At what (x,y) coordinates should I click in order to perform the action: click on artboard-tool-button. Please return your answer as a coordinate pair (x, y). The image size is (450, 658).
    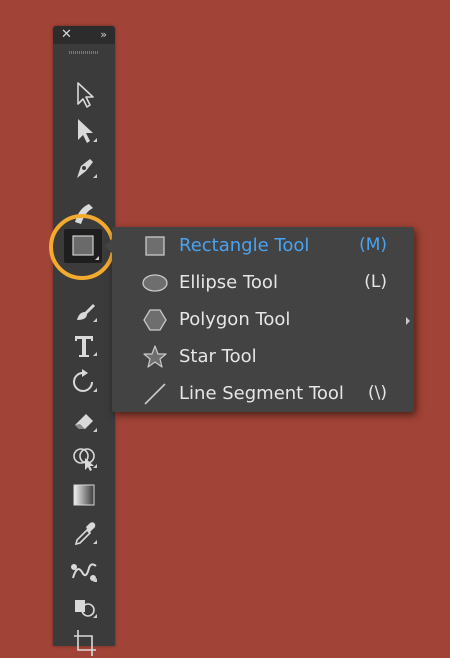
    Looking at the image, I should click on (84, 641).